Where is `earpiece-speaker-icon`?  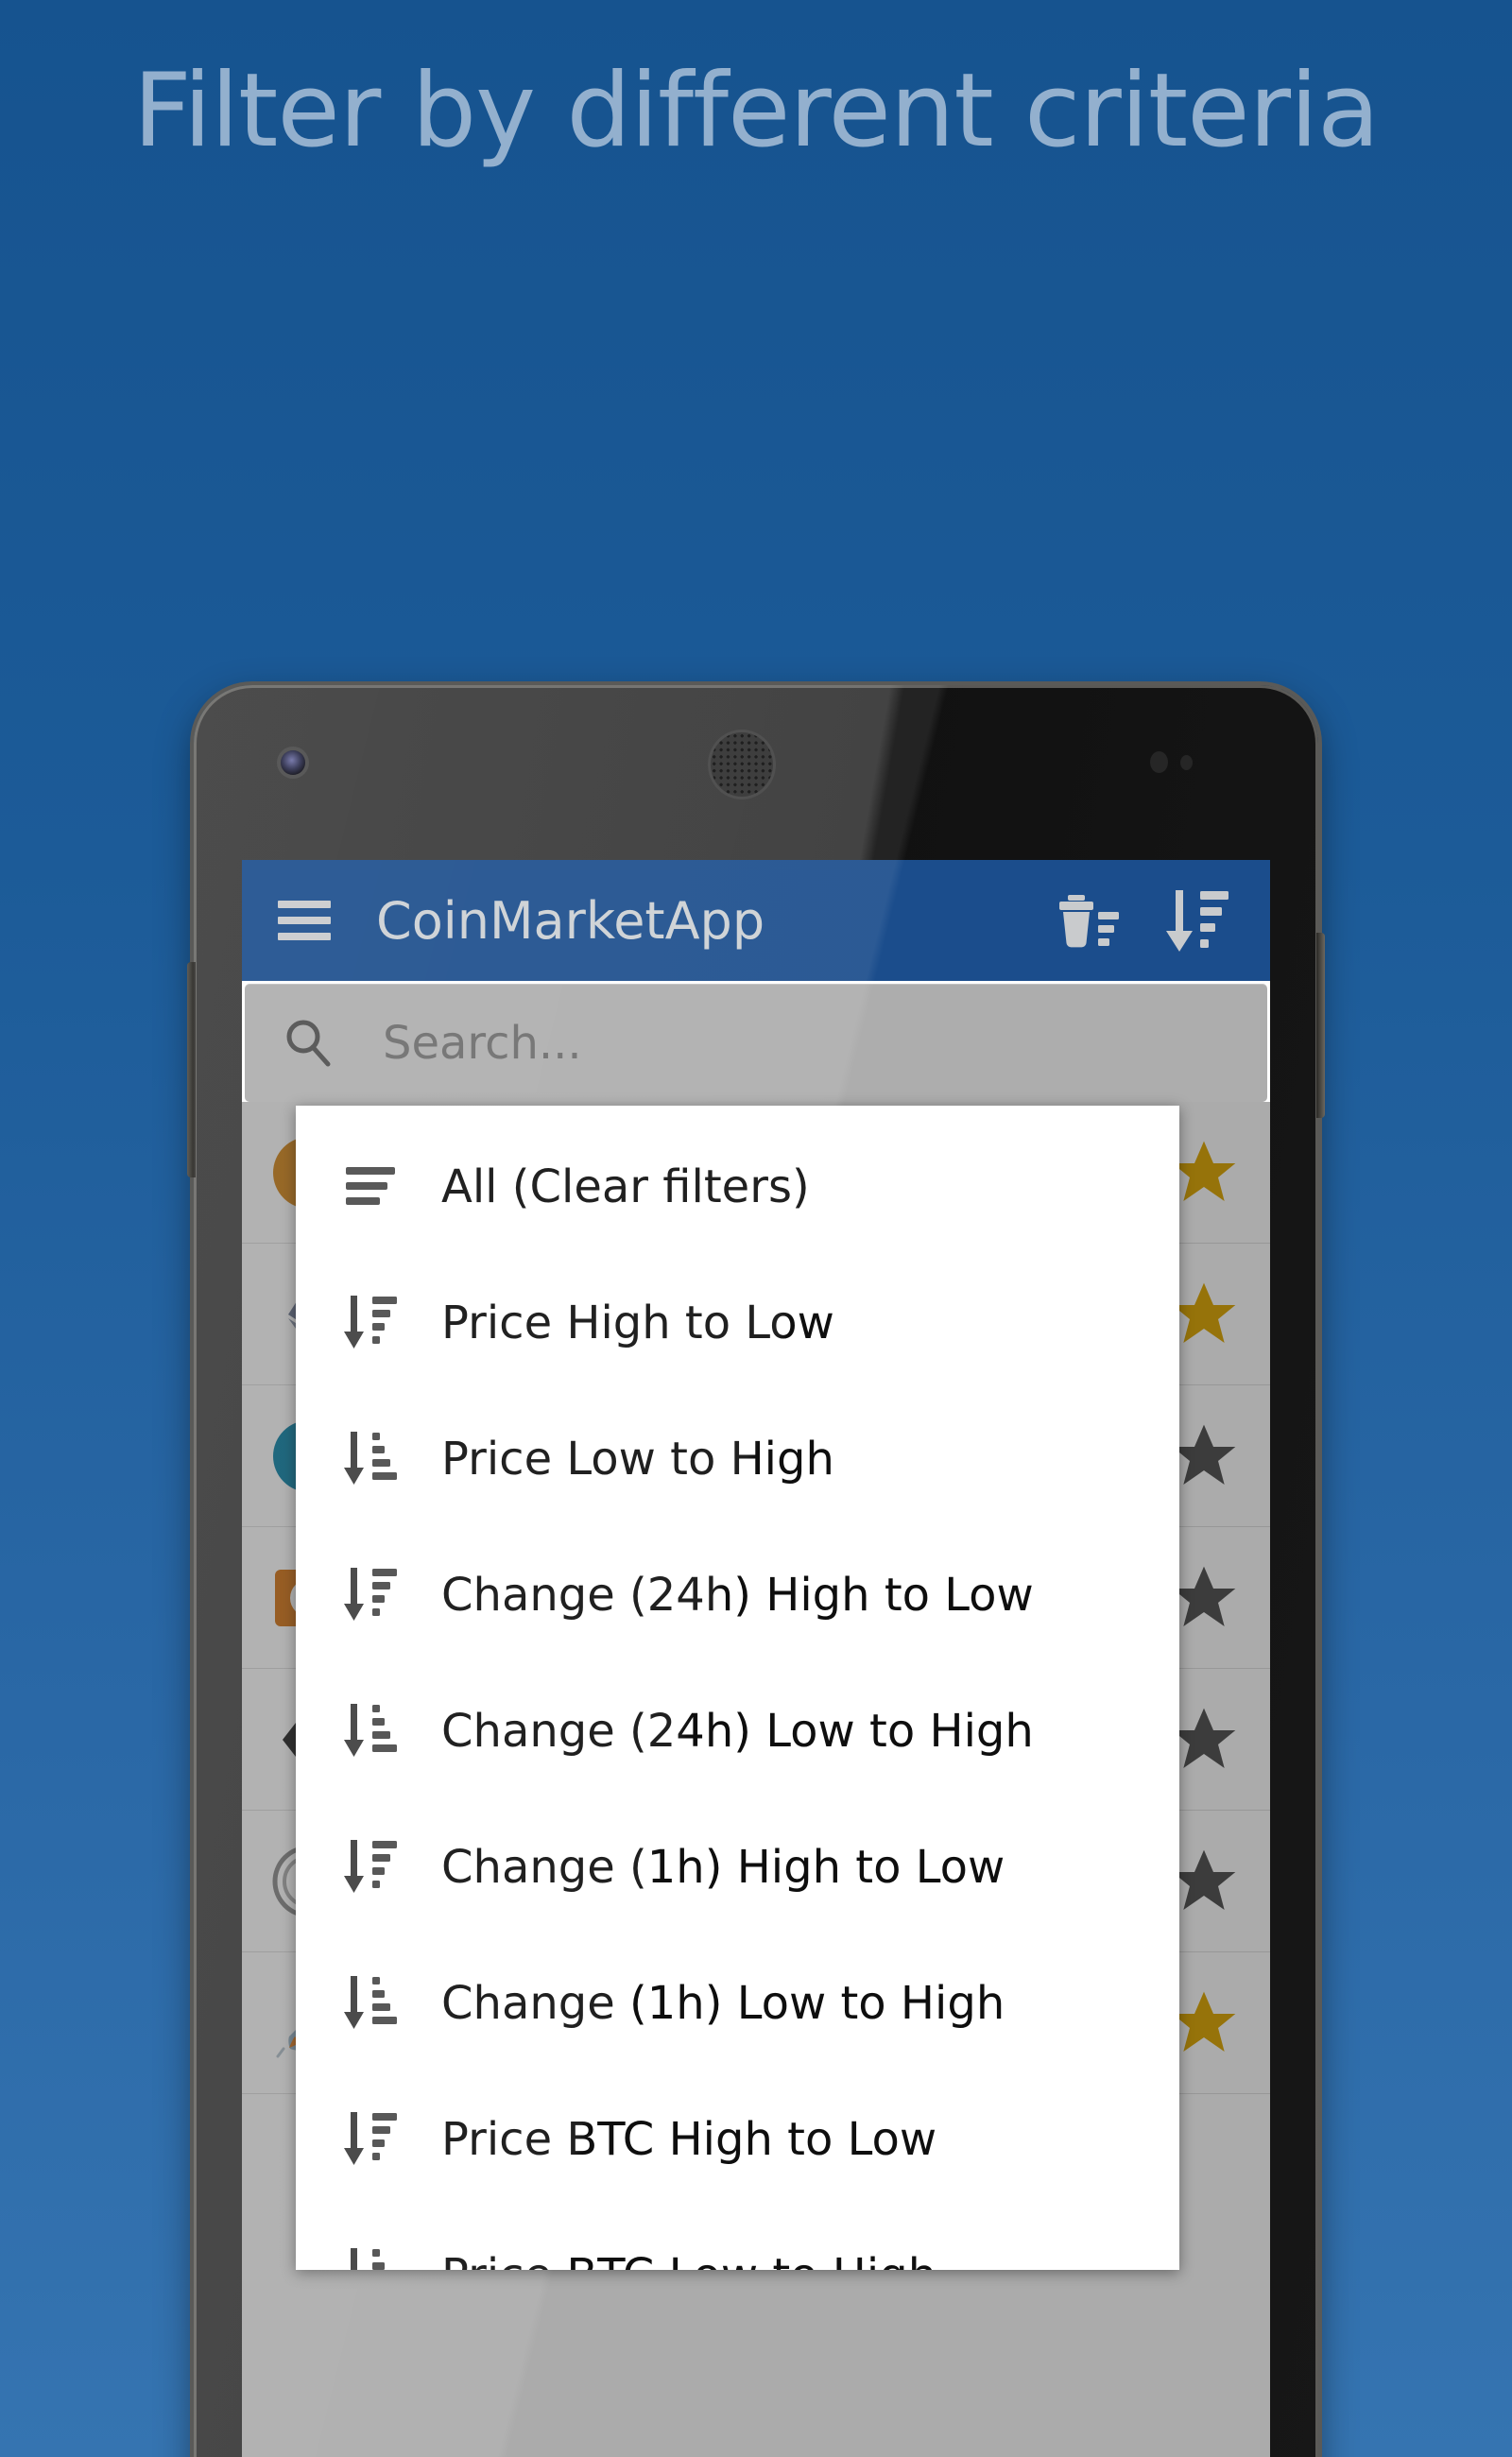 earpiece-speaker-icon is located at coordinates (742, 764).